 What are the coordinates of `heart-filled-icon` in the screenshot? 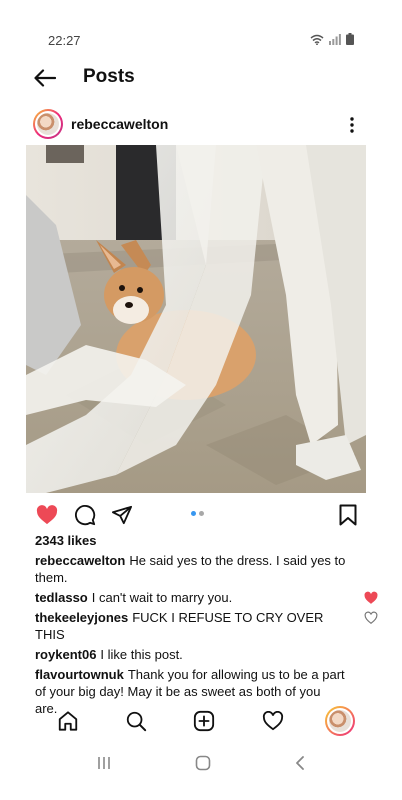 It's located at (47, 515).